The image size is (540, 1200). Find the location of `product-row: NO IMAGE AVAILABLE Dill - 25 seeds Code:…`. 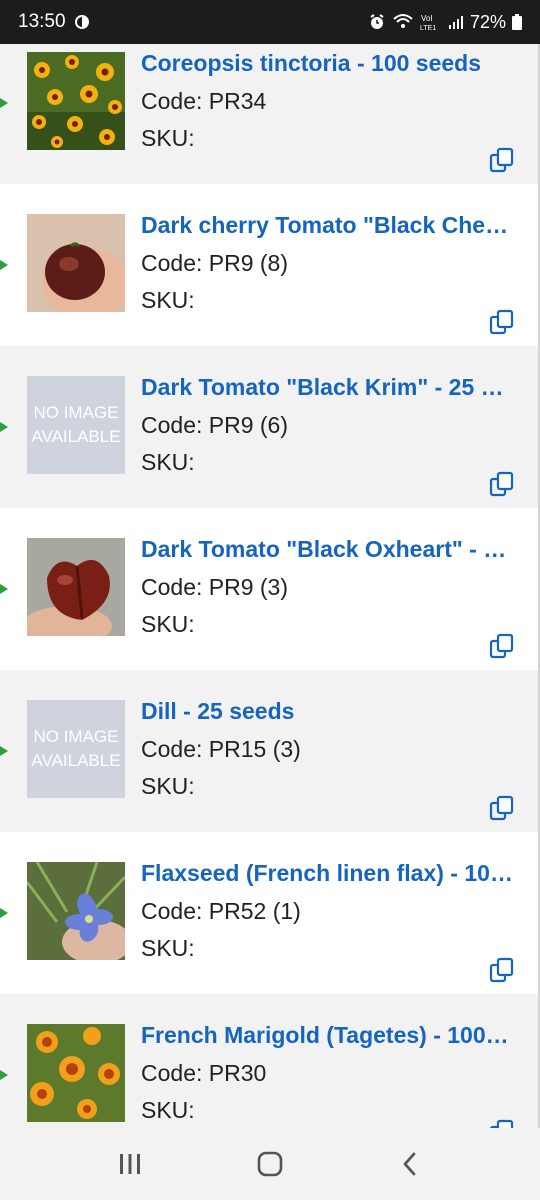

product-row: NO IMAGE AVAILABLE Dill - 25 seeds Code:… is located at coordinates (270, 751).